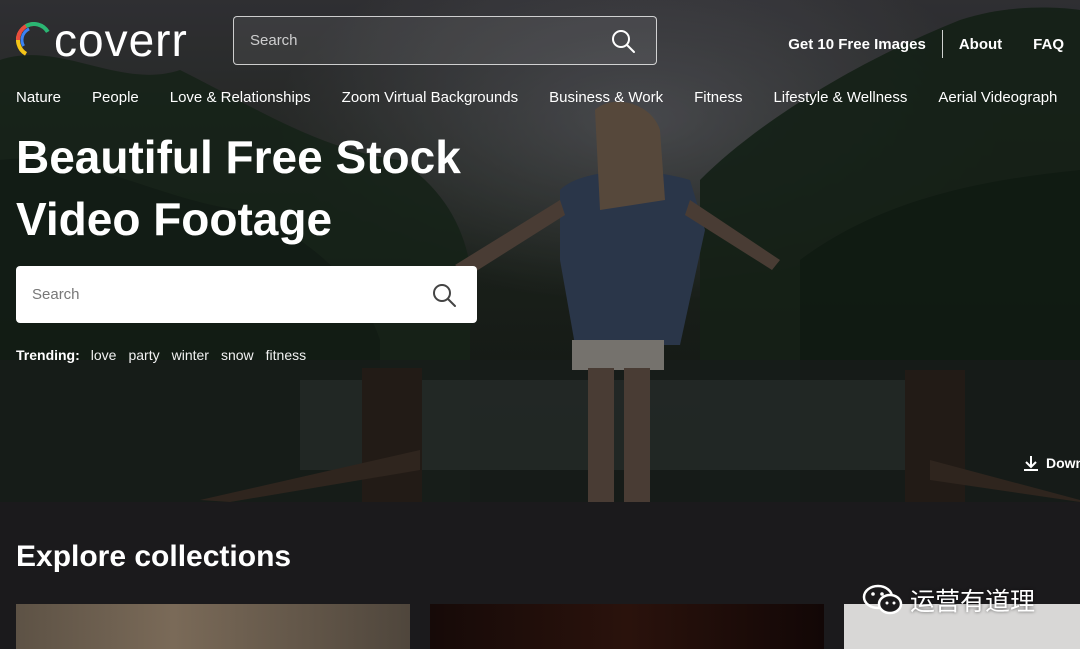 This screenshot has height=649, width=1080. I want to click on category-link-zoom-backgrounds: Zoom Virtual Backgrounds, so click(430, 97).